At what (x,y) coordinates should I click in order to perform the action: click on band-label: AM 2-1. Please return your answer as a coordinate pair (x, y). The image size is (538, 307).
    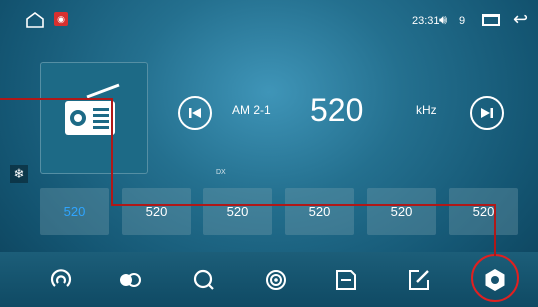
    Looking at the image, I should click on (251, 110).